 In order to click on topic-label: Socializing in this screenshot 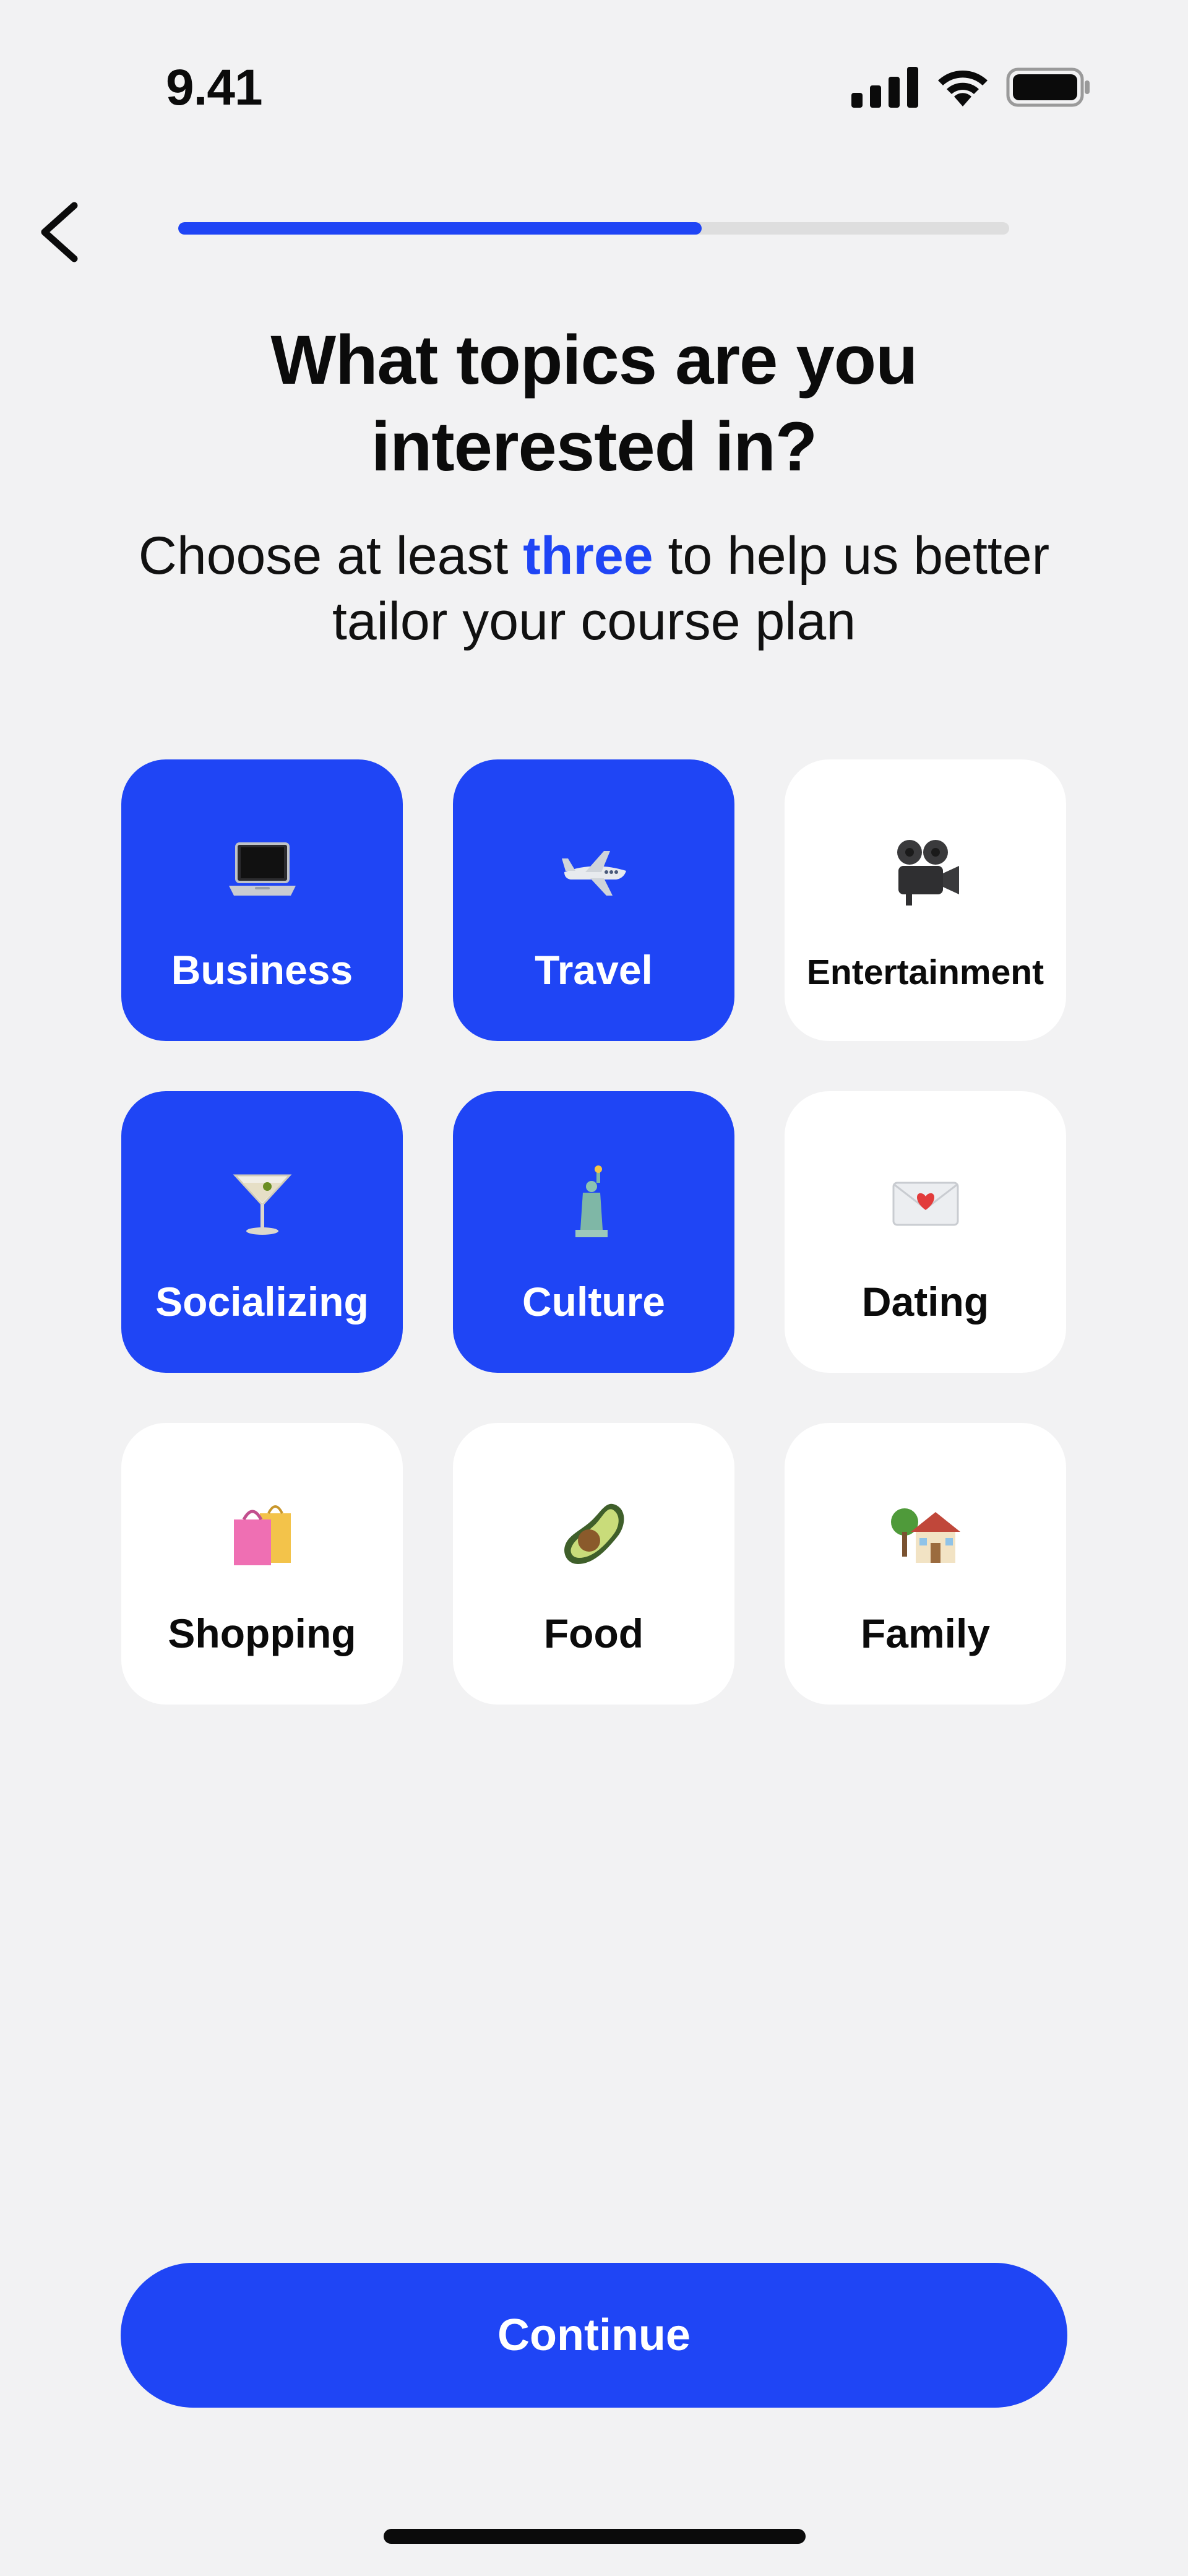, I will do `click(262, 1302)`.